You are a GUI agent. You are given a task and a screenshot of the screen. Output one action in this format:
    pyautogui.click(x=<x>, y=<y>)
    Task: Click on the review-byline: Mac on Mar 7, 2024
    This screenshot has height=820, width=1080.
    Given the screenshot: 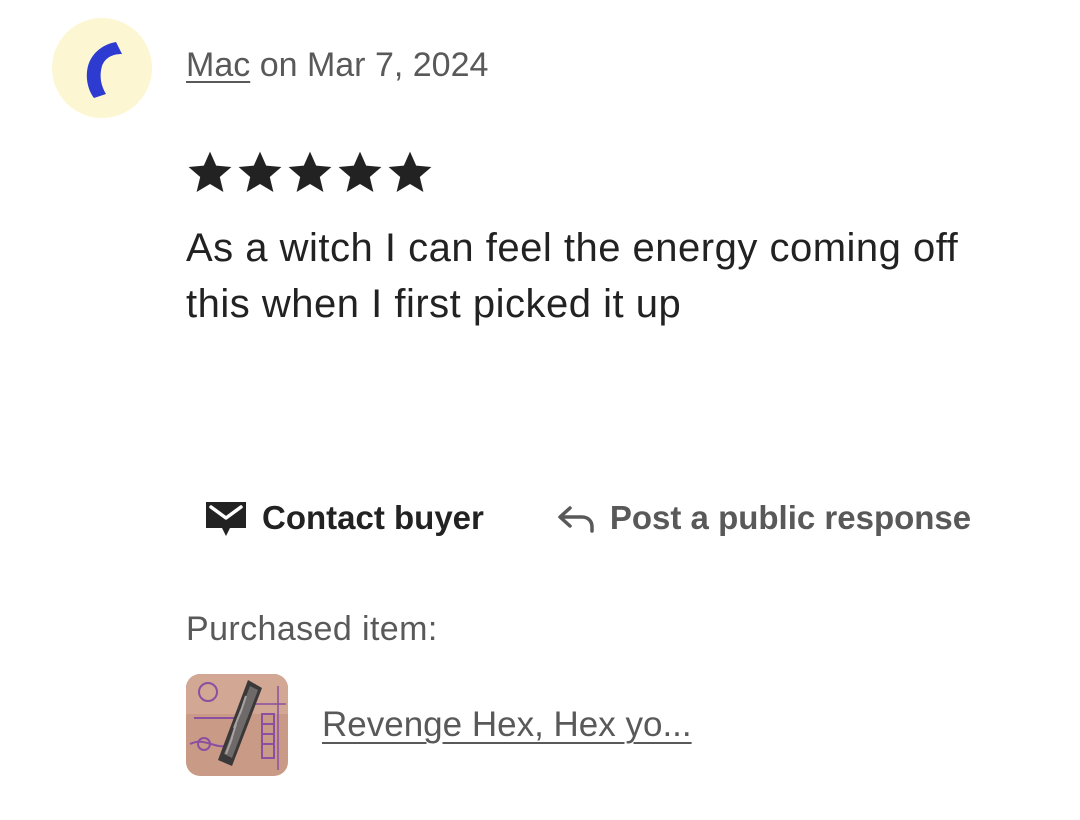 What is the action you would take?
    pyautogui.click(x=337, y=65)
    